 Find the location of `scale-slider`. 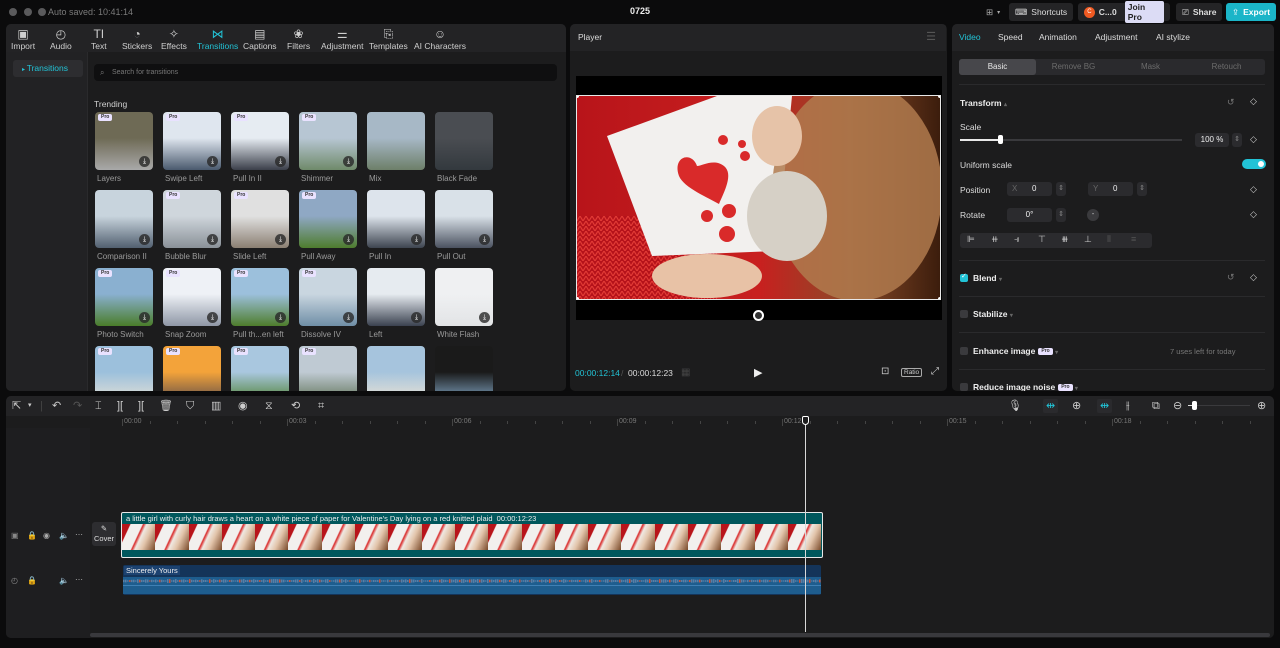

scale-slider is located at coordinates (1071, 139).